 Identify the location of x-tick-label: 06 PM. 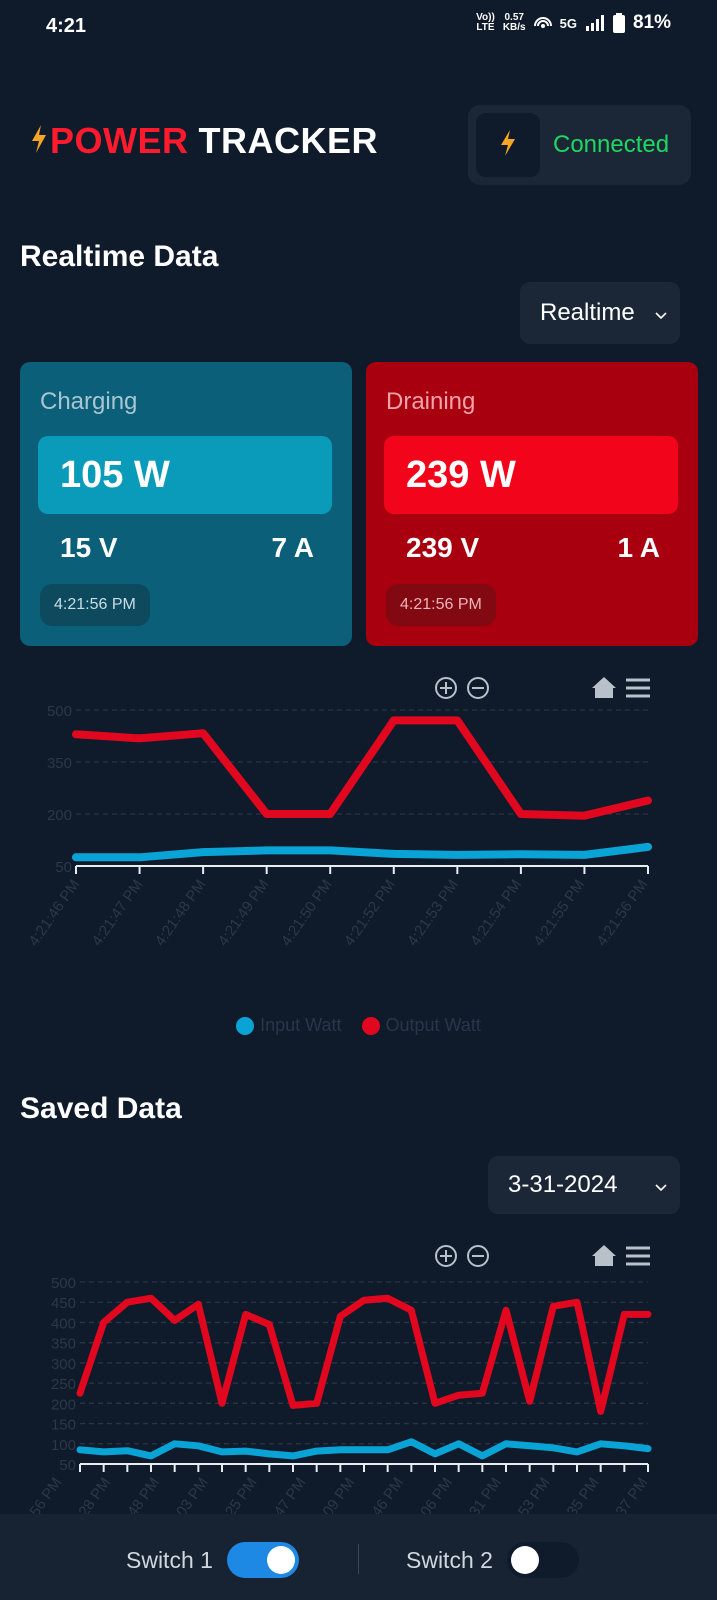
(436, 1494).